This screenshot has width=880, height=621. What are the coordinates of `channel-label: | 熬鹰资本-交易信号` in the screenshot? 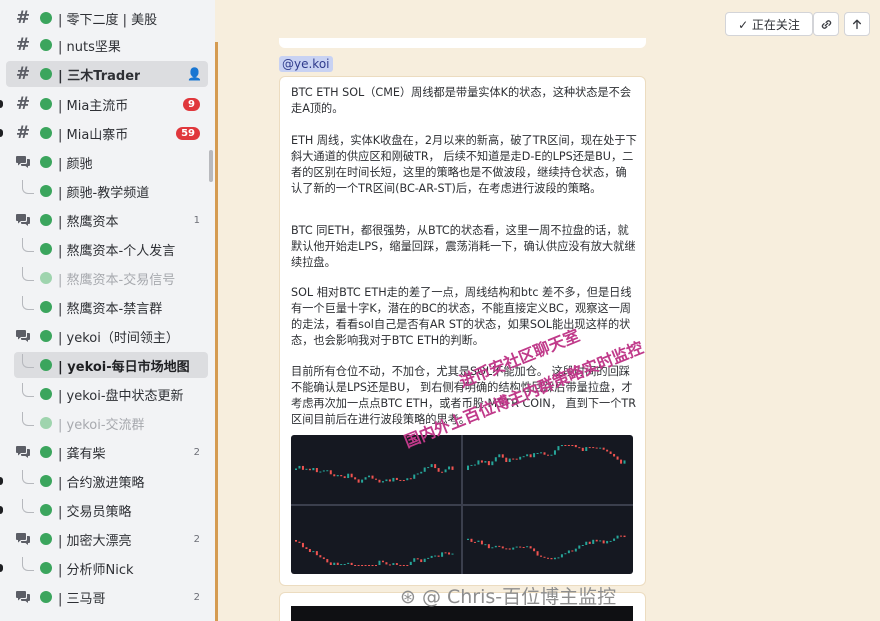 It's located at (117, 280).